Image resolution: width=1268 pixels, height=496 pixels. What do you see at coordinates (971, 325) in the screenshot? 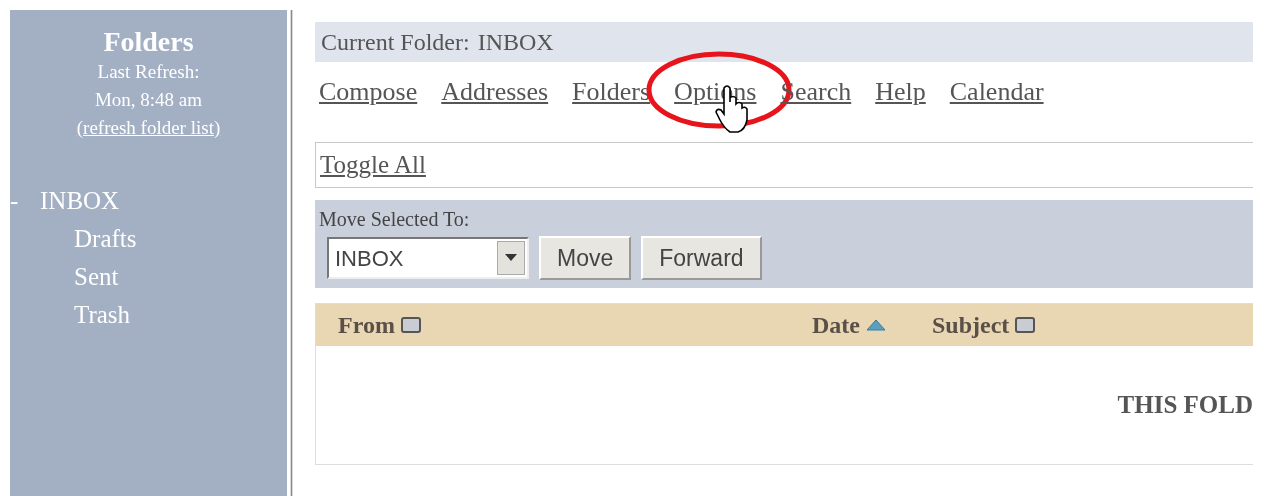
I see `column-header: Subject` at bounding box center [971, 325].